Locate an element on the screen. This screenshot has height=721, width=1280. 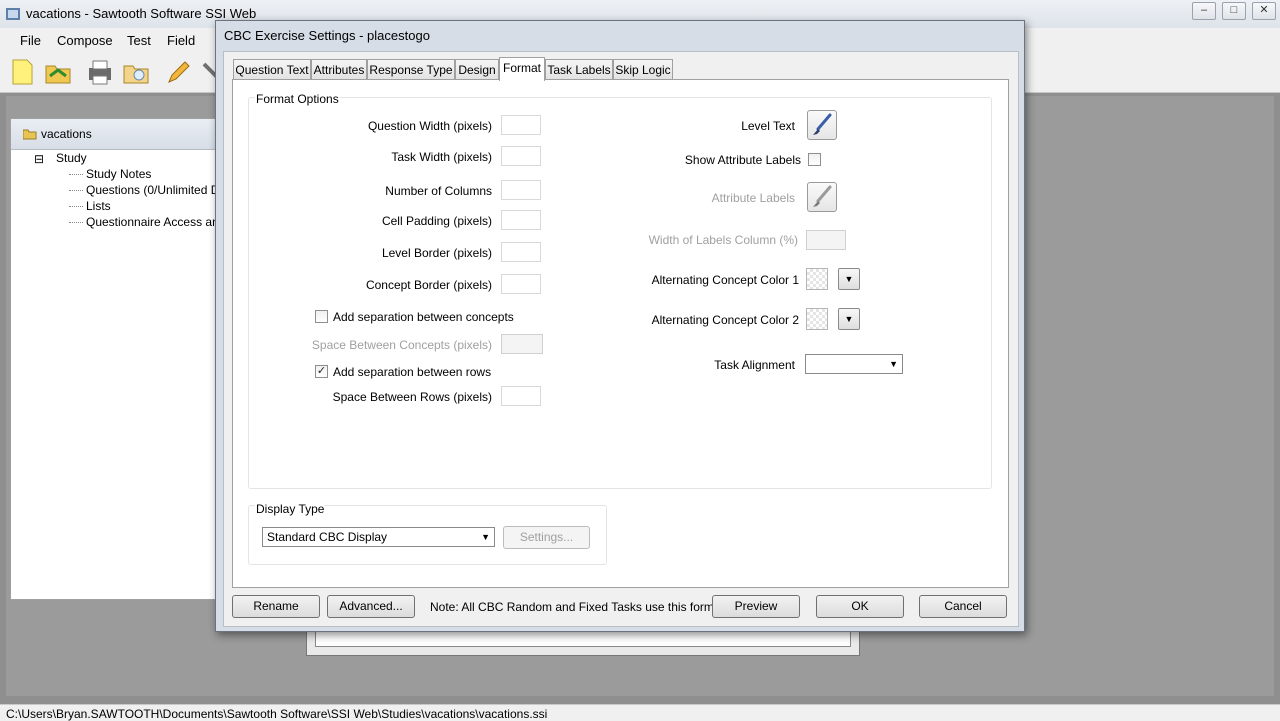
maximize-button: □ is located at coordinates (1234, 11).